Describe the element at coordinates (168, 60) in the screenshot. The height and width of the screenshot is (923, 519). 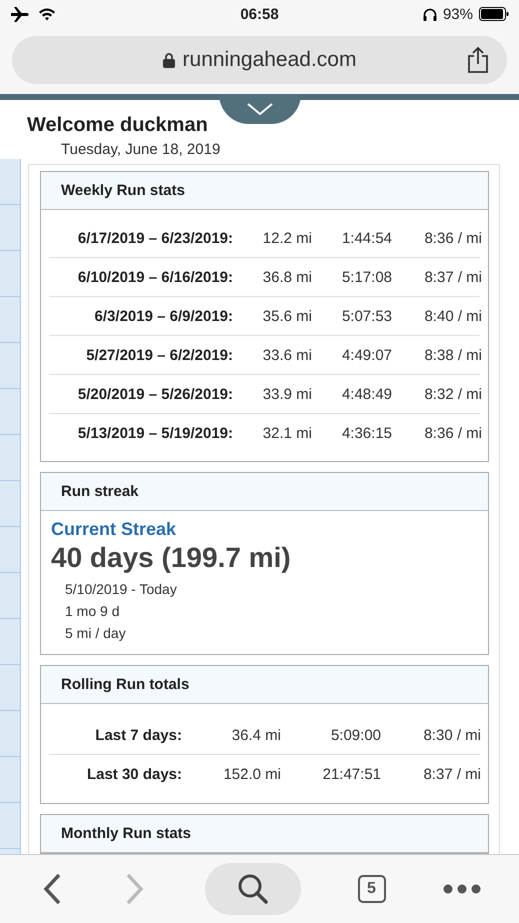
I see `lock-icon` at that location.